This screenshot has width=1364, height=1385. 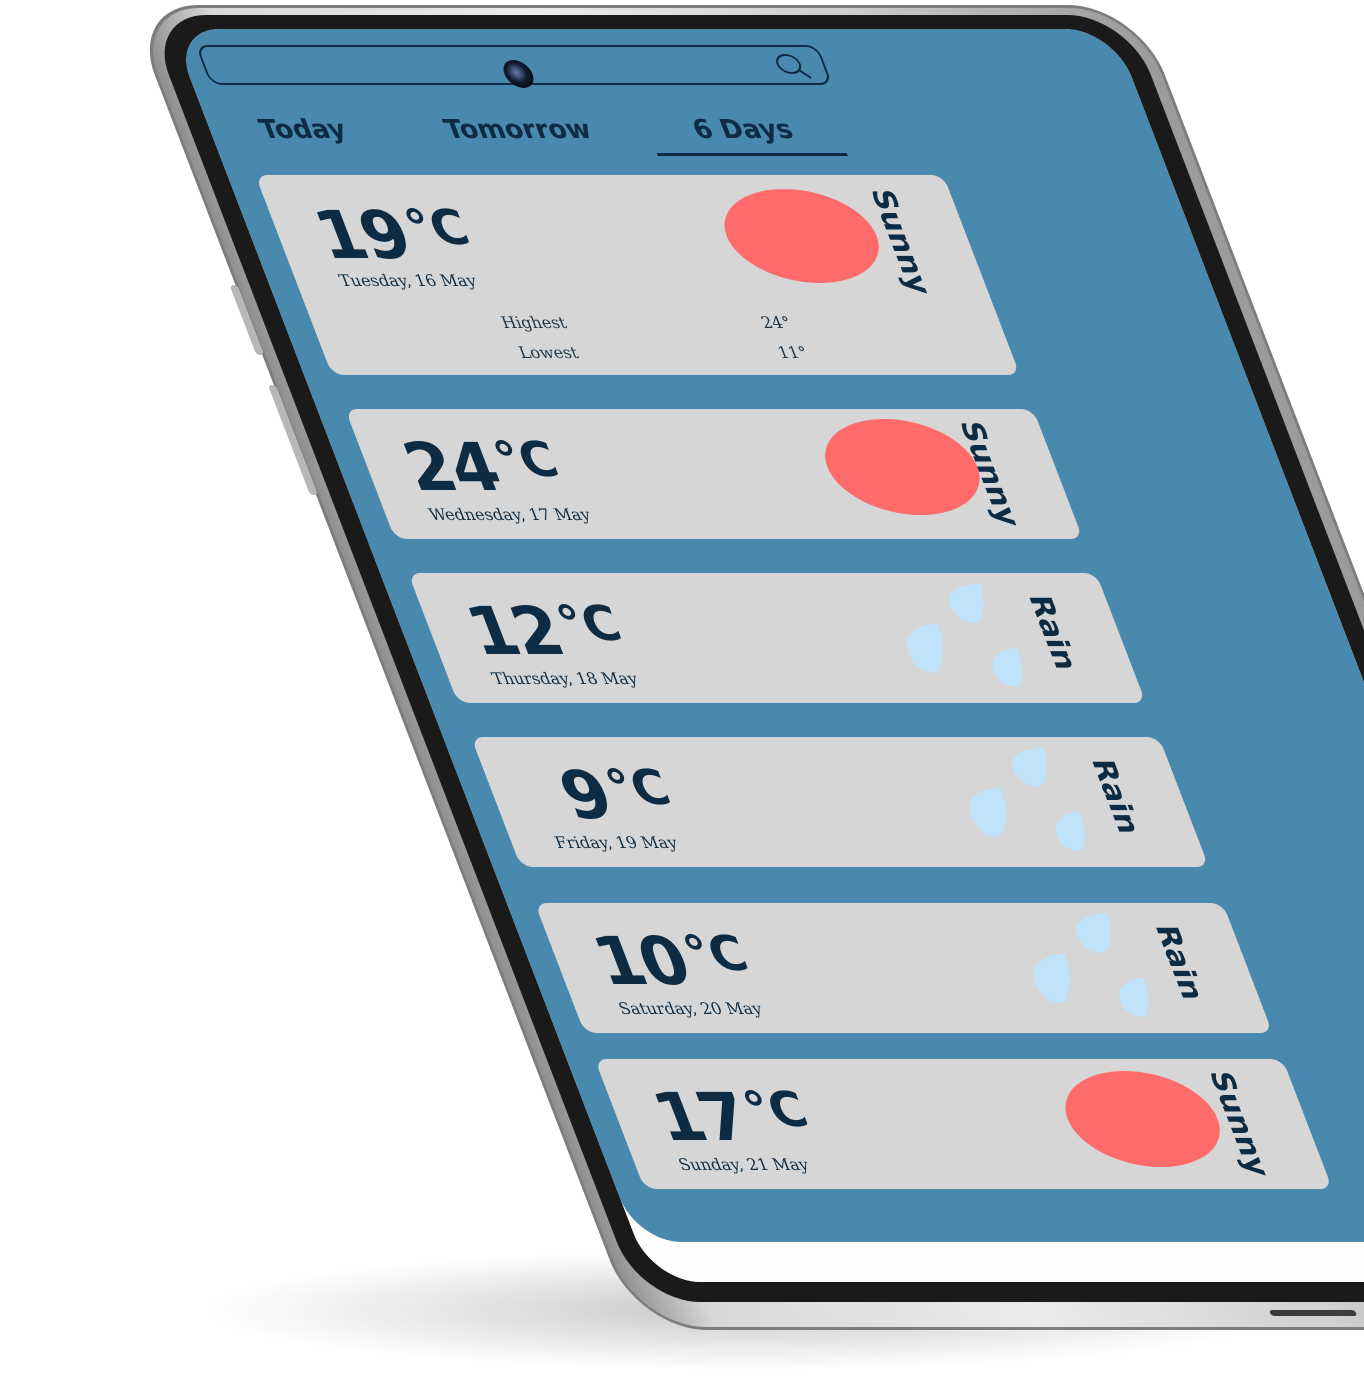 I want to click on forecast-card: 12°C Thursday, 18 May Rain, so click(x=777, y=638).